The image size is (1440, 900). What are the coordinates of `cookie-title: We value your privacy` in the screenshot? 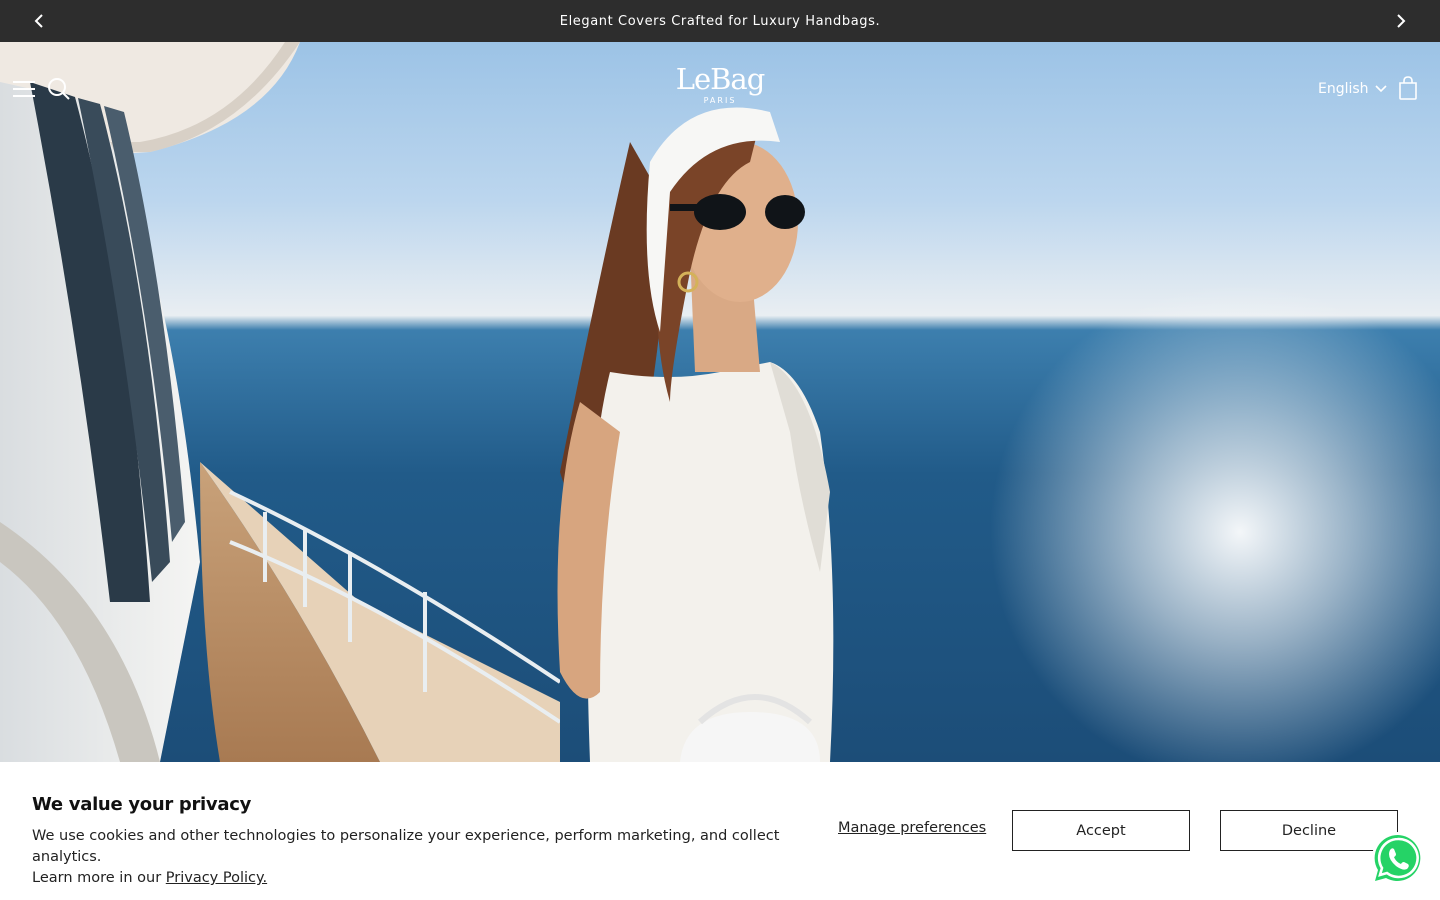 It's located at (141, 804).